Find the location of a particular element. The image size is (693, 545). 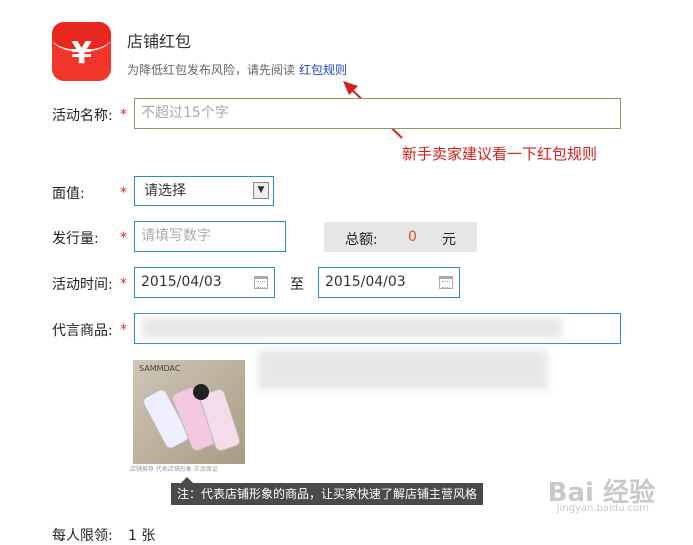

total-unit: 元 is located at coordinates (449, 240).